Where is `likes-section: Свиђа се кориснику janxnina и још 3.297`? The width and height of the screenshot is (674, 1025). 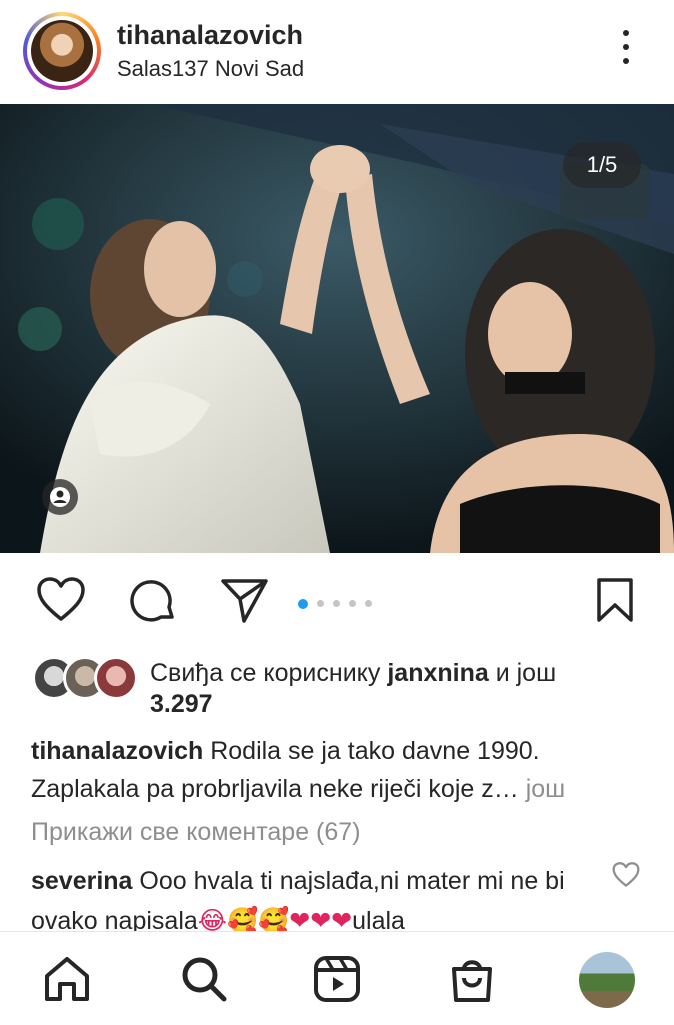 likes-section: Свиђа се кориснику janxnina и још 3.297 is located at coordinates (337, 687).